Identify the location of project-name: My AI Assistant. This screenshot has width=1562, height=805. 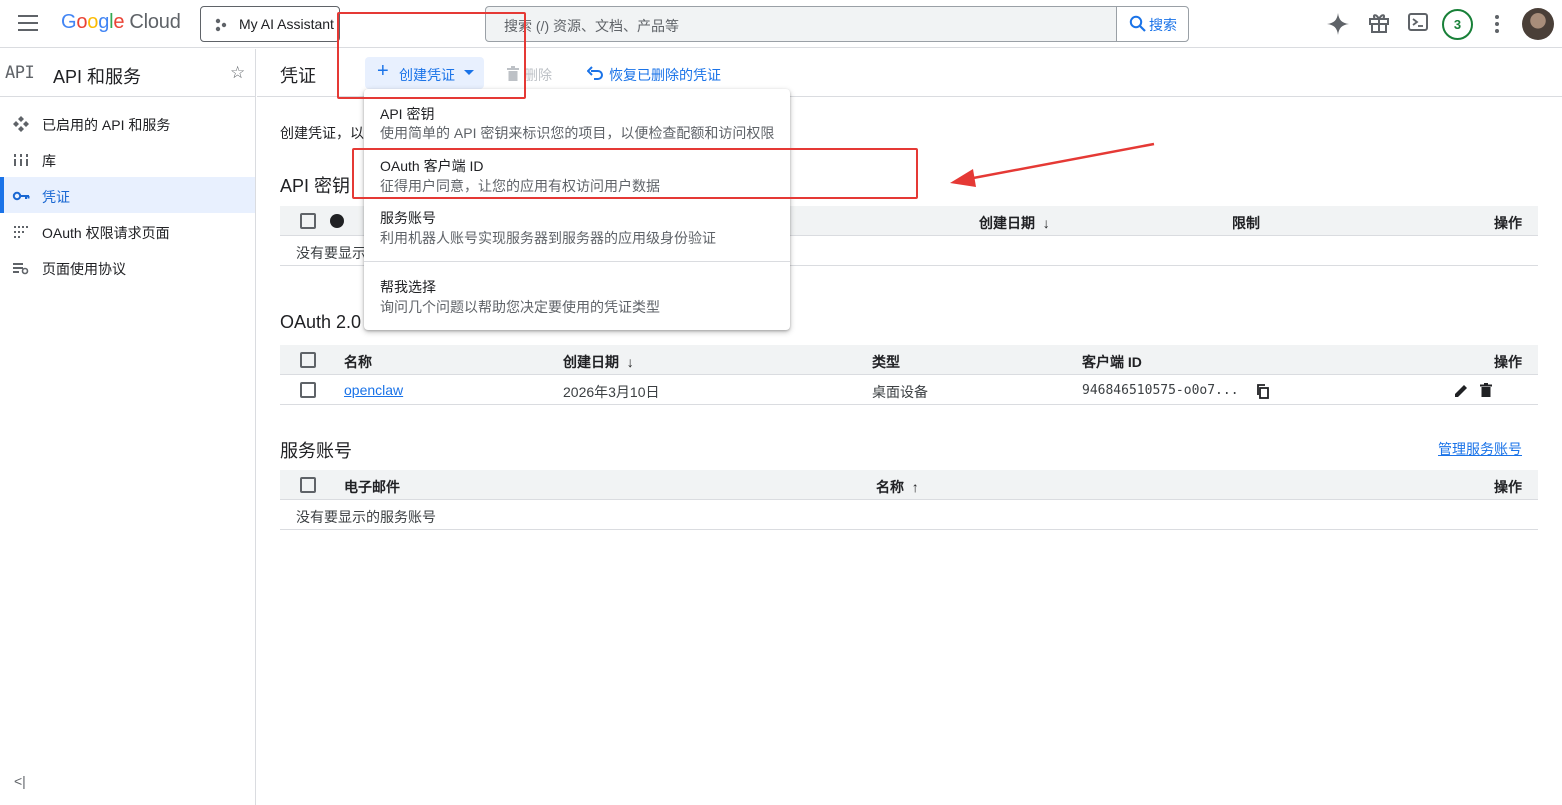
(286, 24).